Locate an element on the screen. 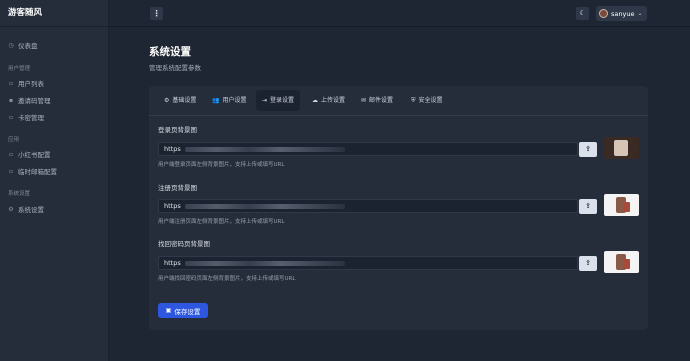  mail-icon: ▫ is located at coordinates (11, 171).